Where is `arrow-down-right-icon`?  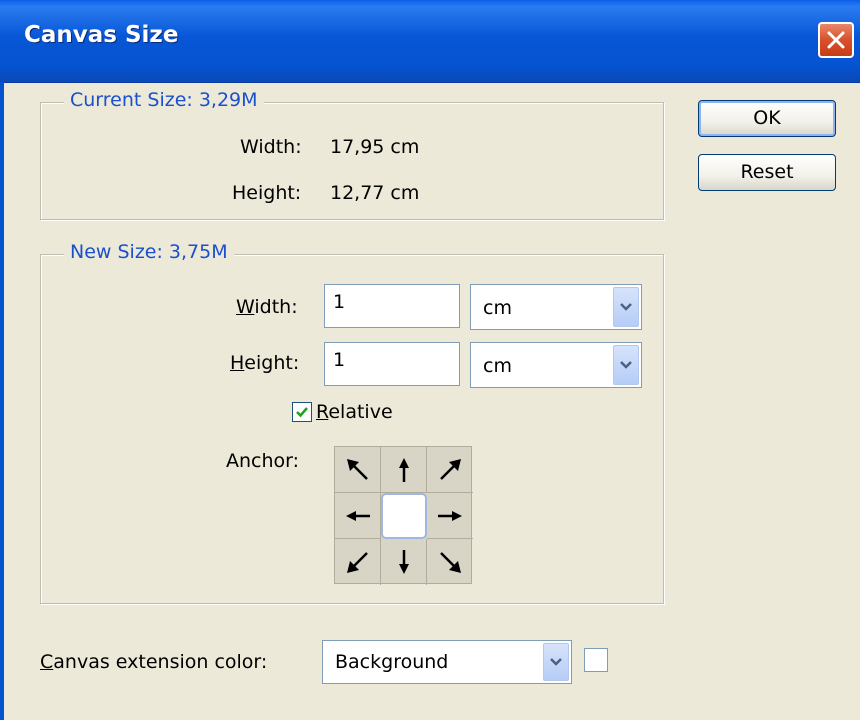
arrow-down-right-icon is located at coordinates (450, 562).